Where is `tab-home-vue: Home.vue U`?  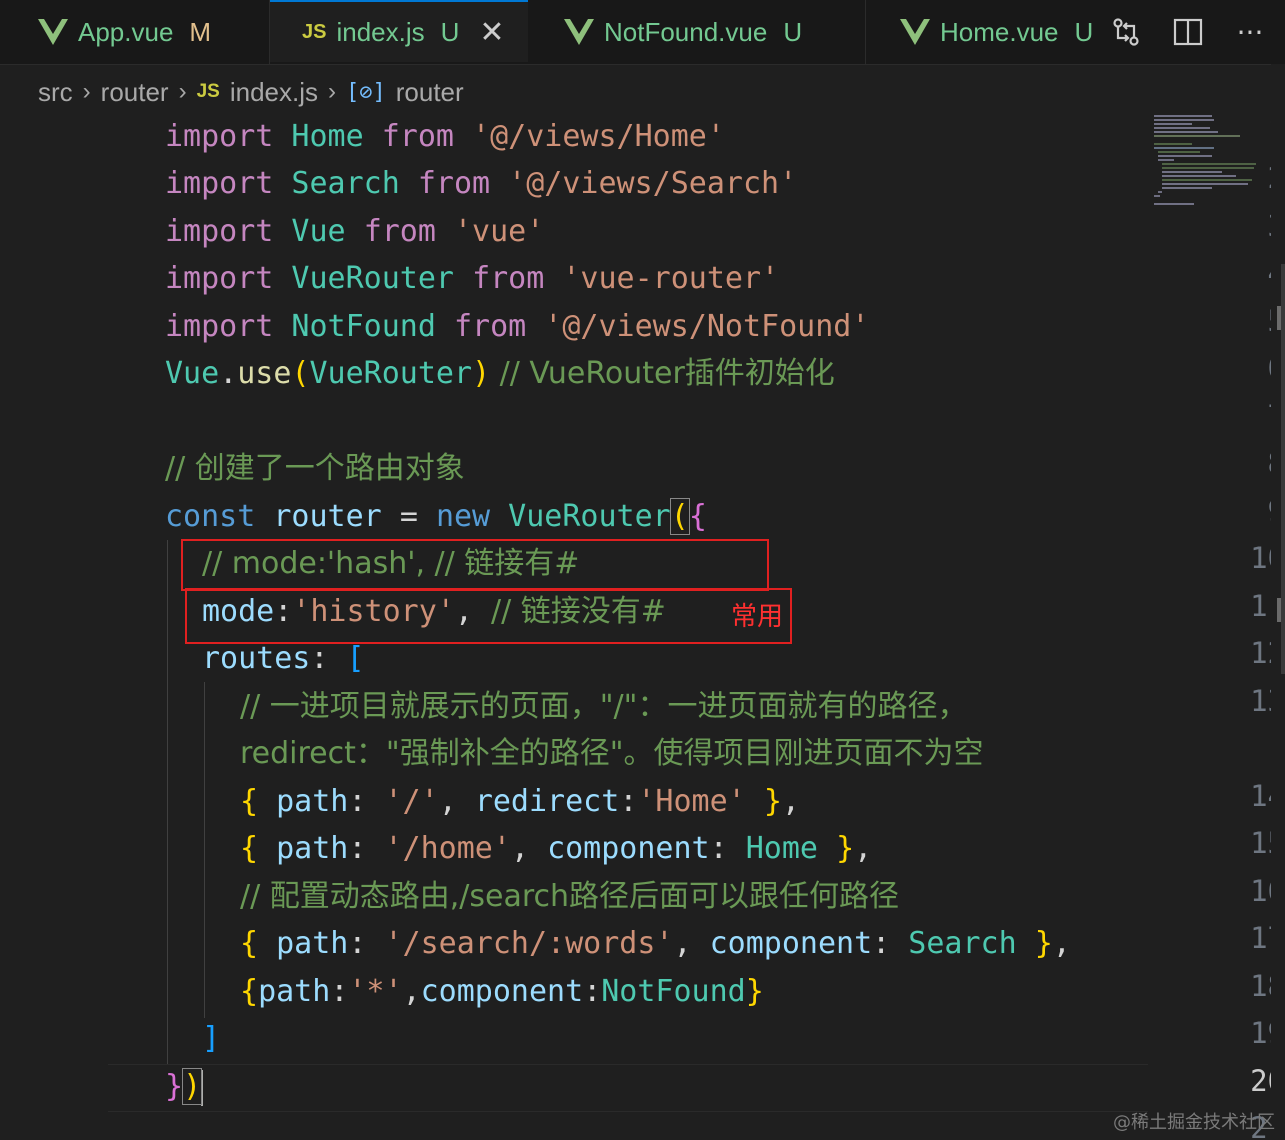
tab-home-vue: Home.vue U is located at coordinates (981, 32).